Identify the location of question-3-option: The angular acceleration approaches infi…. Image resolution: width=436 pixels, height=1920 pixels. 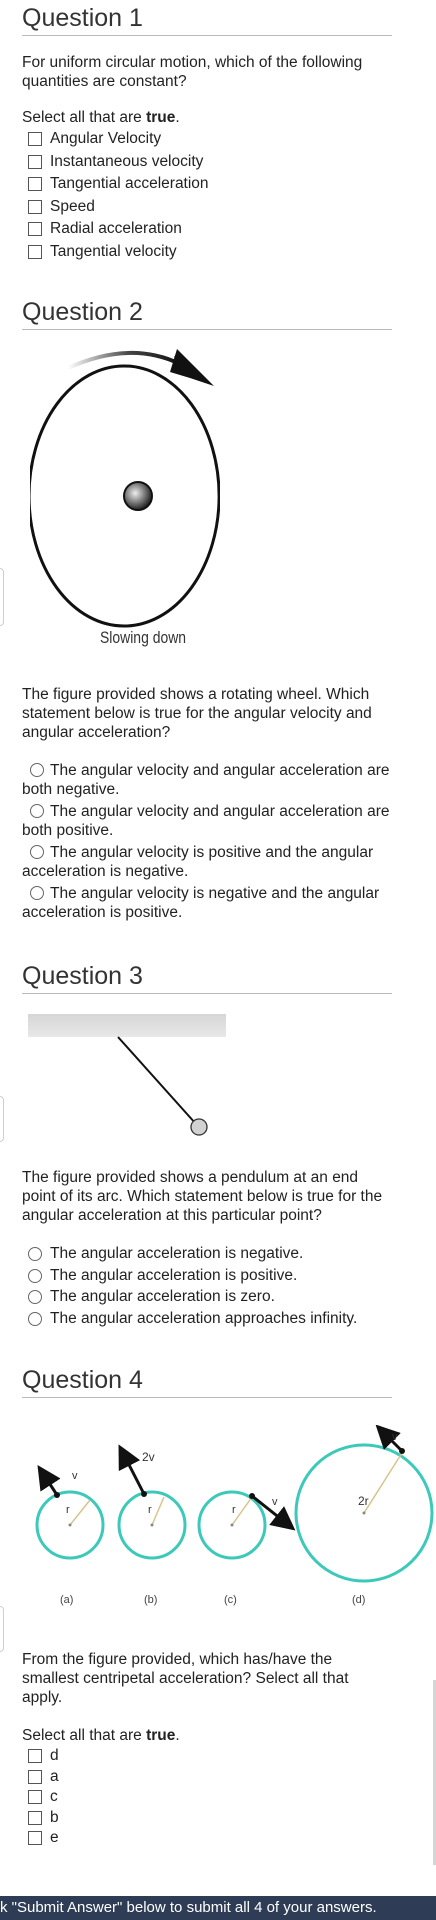
(192, 1319).